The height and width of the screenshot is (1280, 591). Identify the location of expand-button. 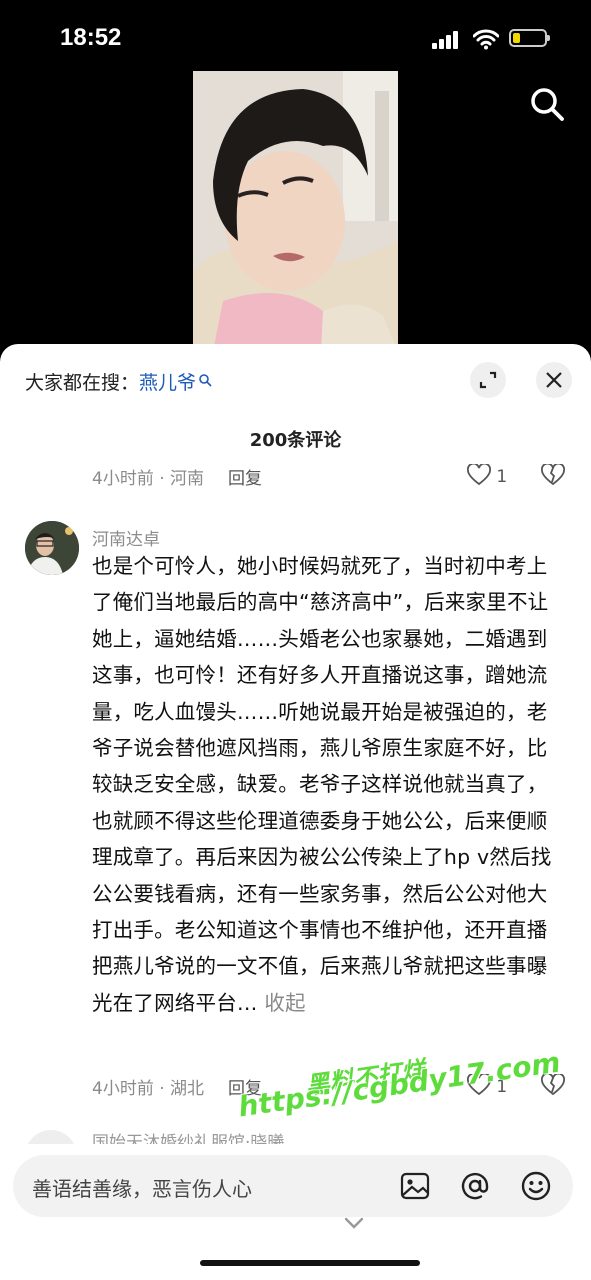
(488, 380).